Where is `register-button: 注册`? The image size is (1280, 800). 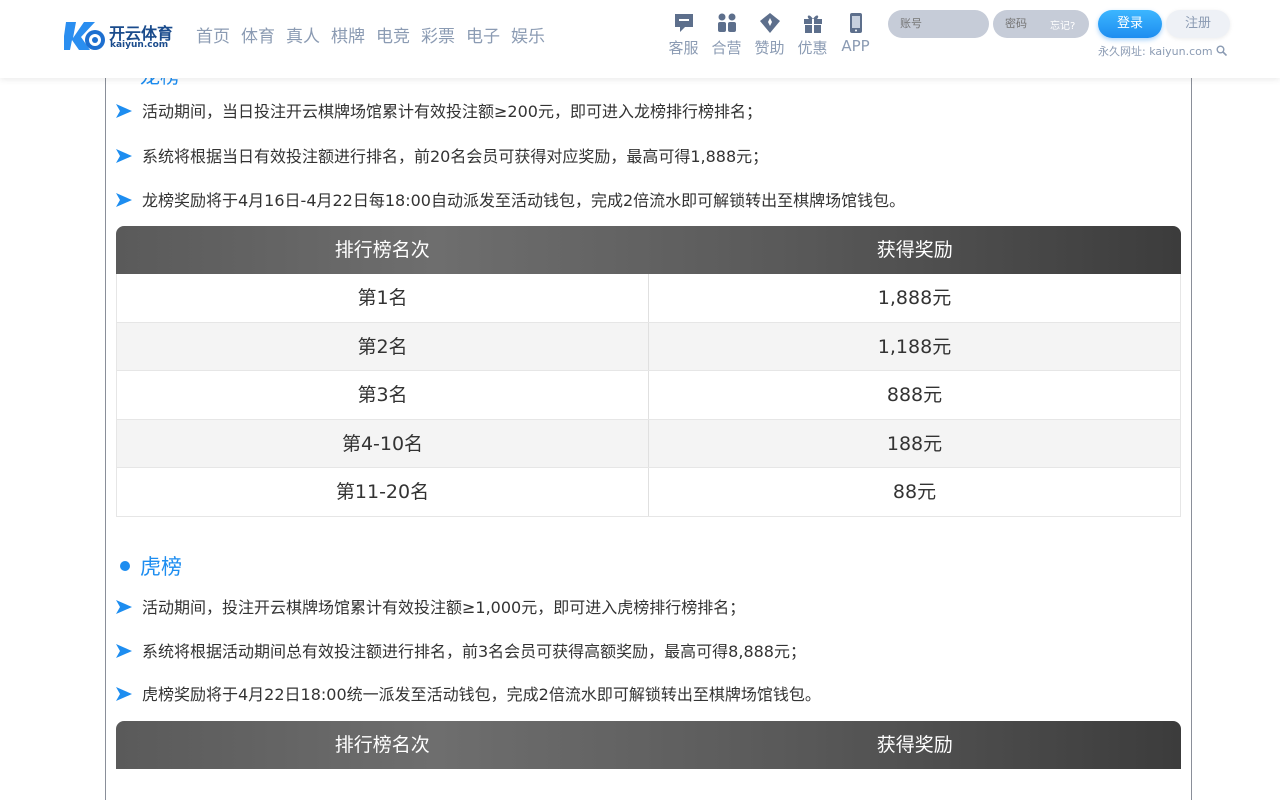 register-button: 注册 is located at coordinates (1198, 24).